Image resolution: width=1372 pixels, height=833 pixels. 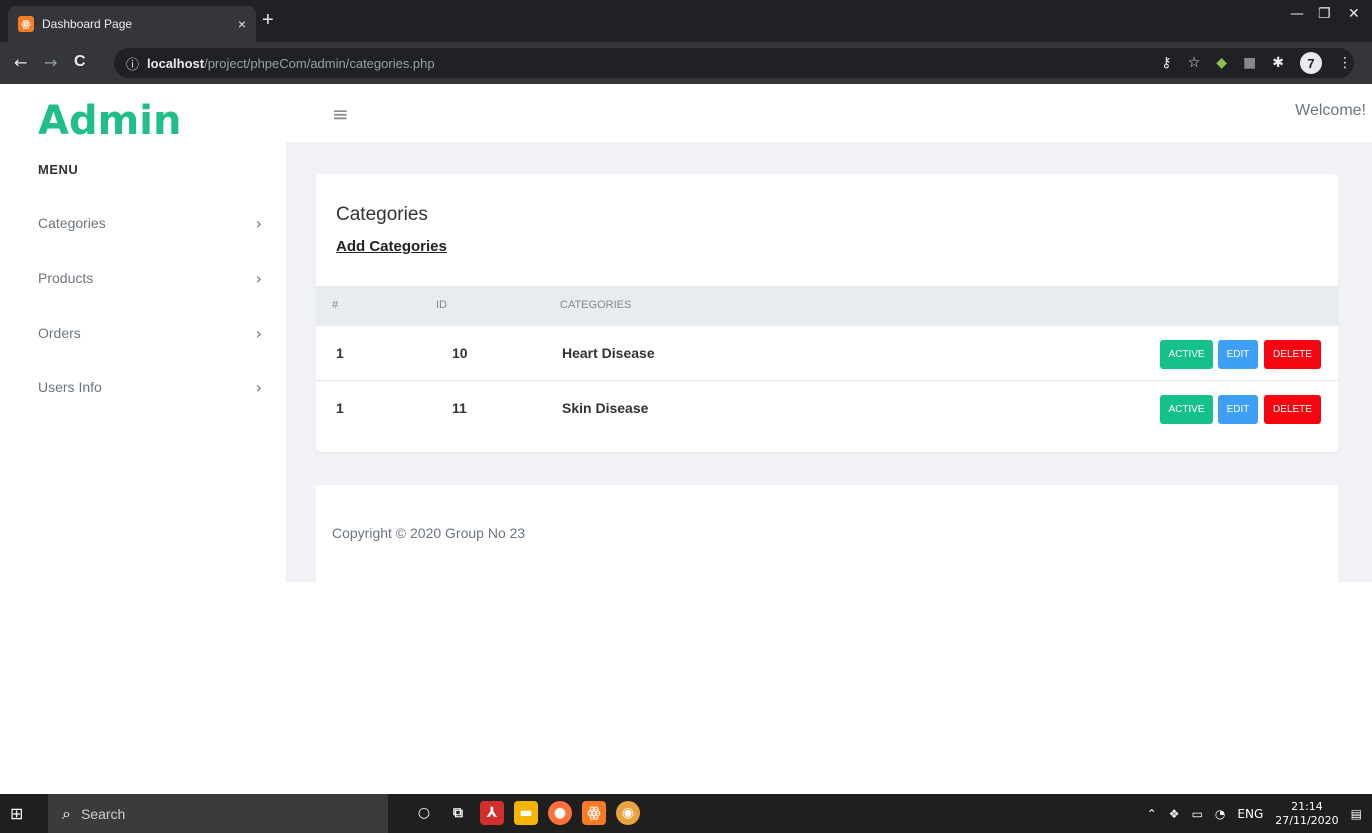 I want to click on url-host: localhost, so click(x=176, y=63).